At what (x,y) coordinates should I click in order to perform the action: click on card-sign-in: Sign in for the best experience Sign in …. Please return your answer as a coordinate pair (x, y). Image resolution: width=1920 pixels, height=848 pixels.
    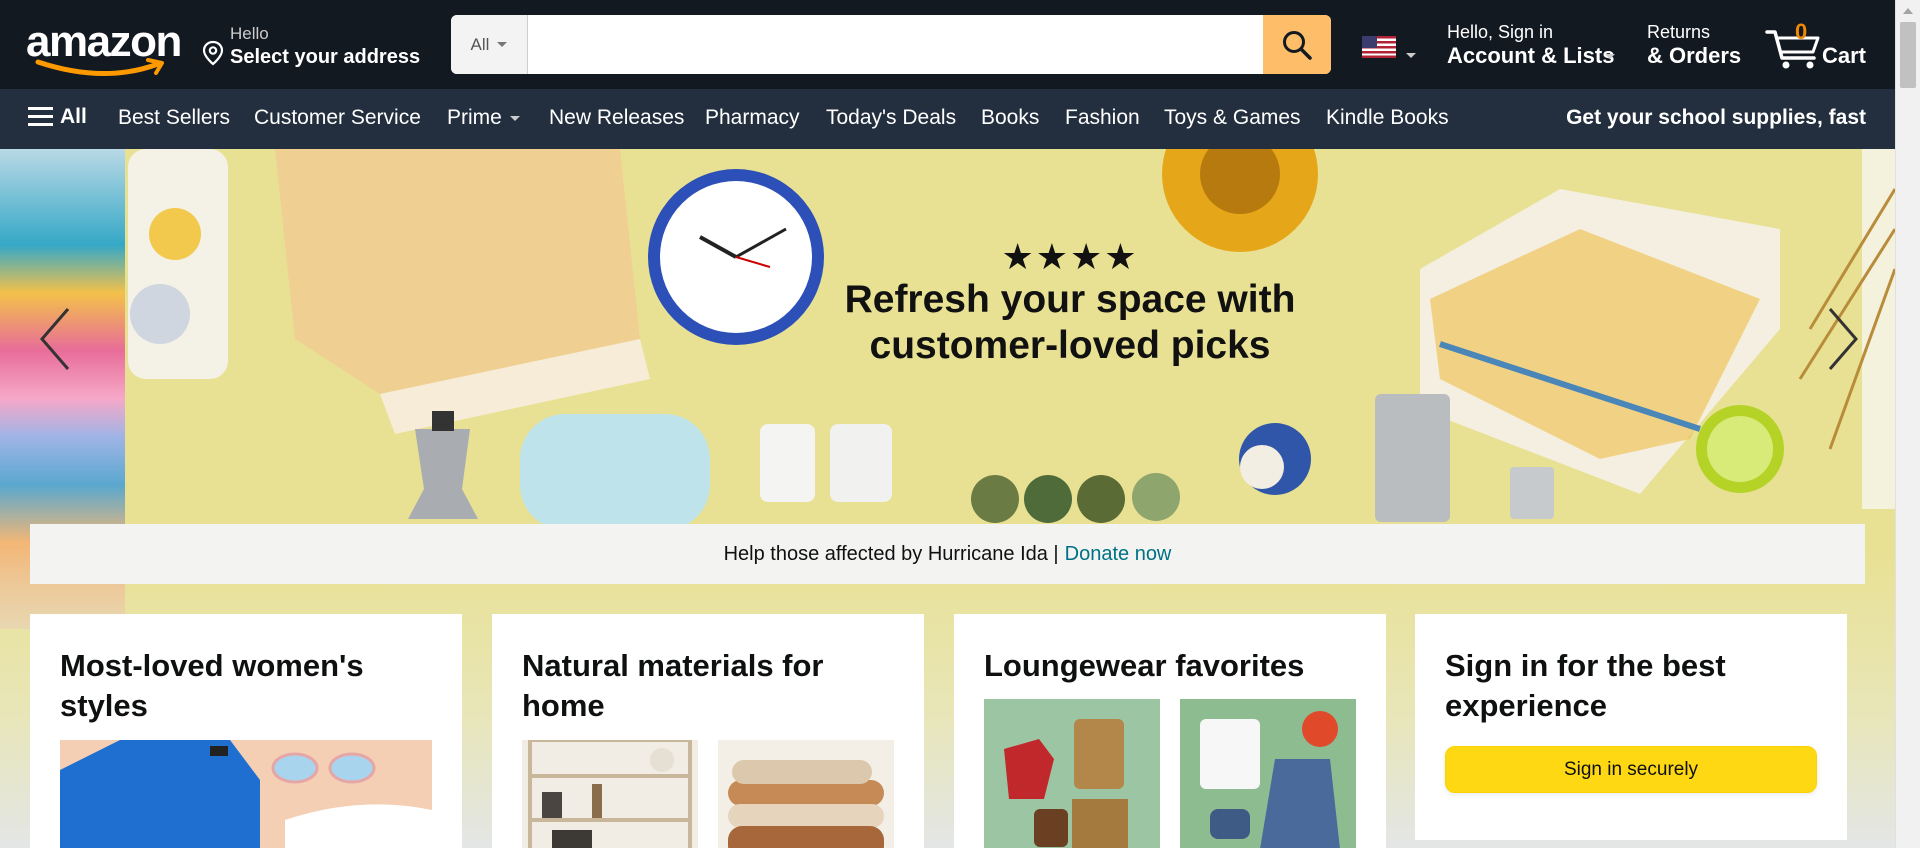
    Looking at the image, I should click on (1631, 727).